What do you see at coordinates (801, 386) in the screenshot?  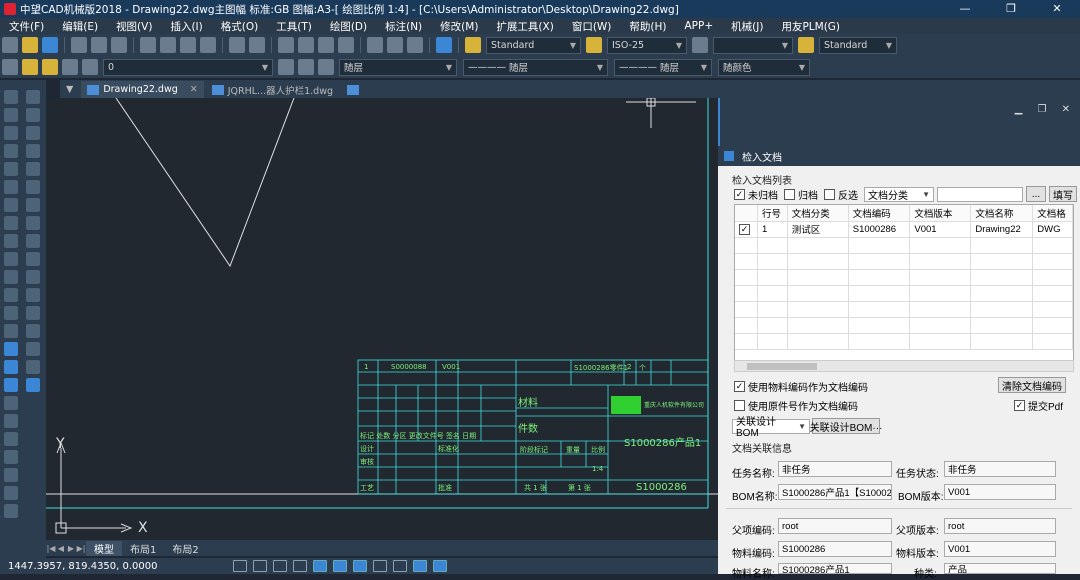 I see `use-material-code-checkbox: ✓ 使用物料编码作为文档编码` at bounding box center [801, 386].